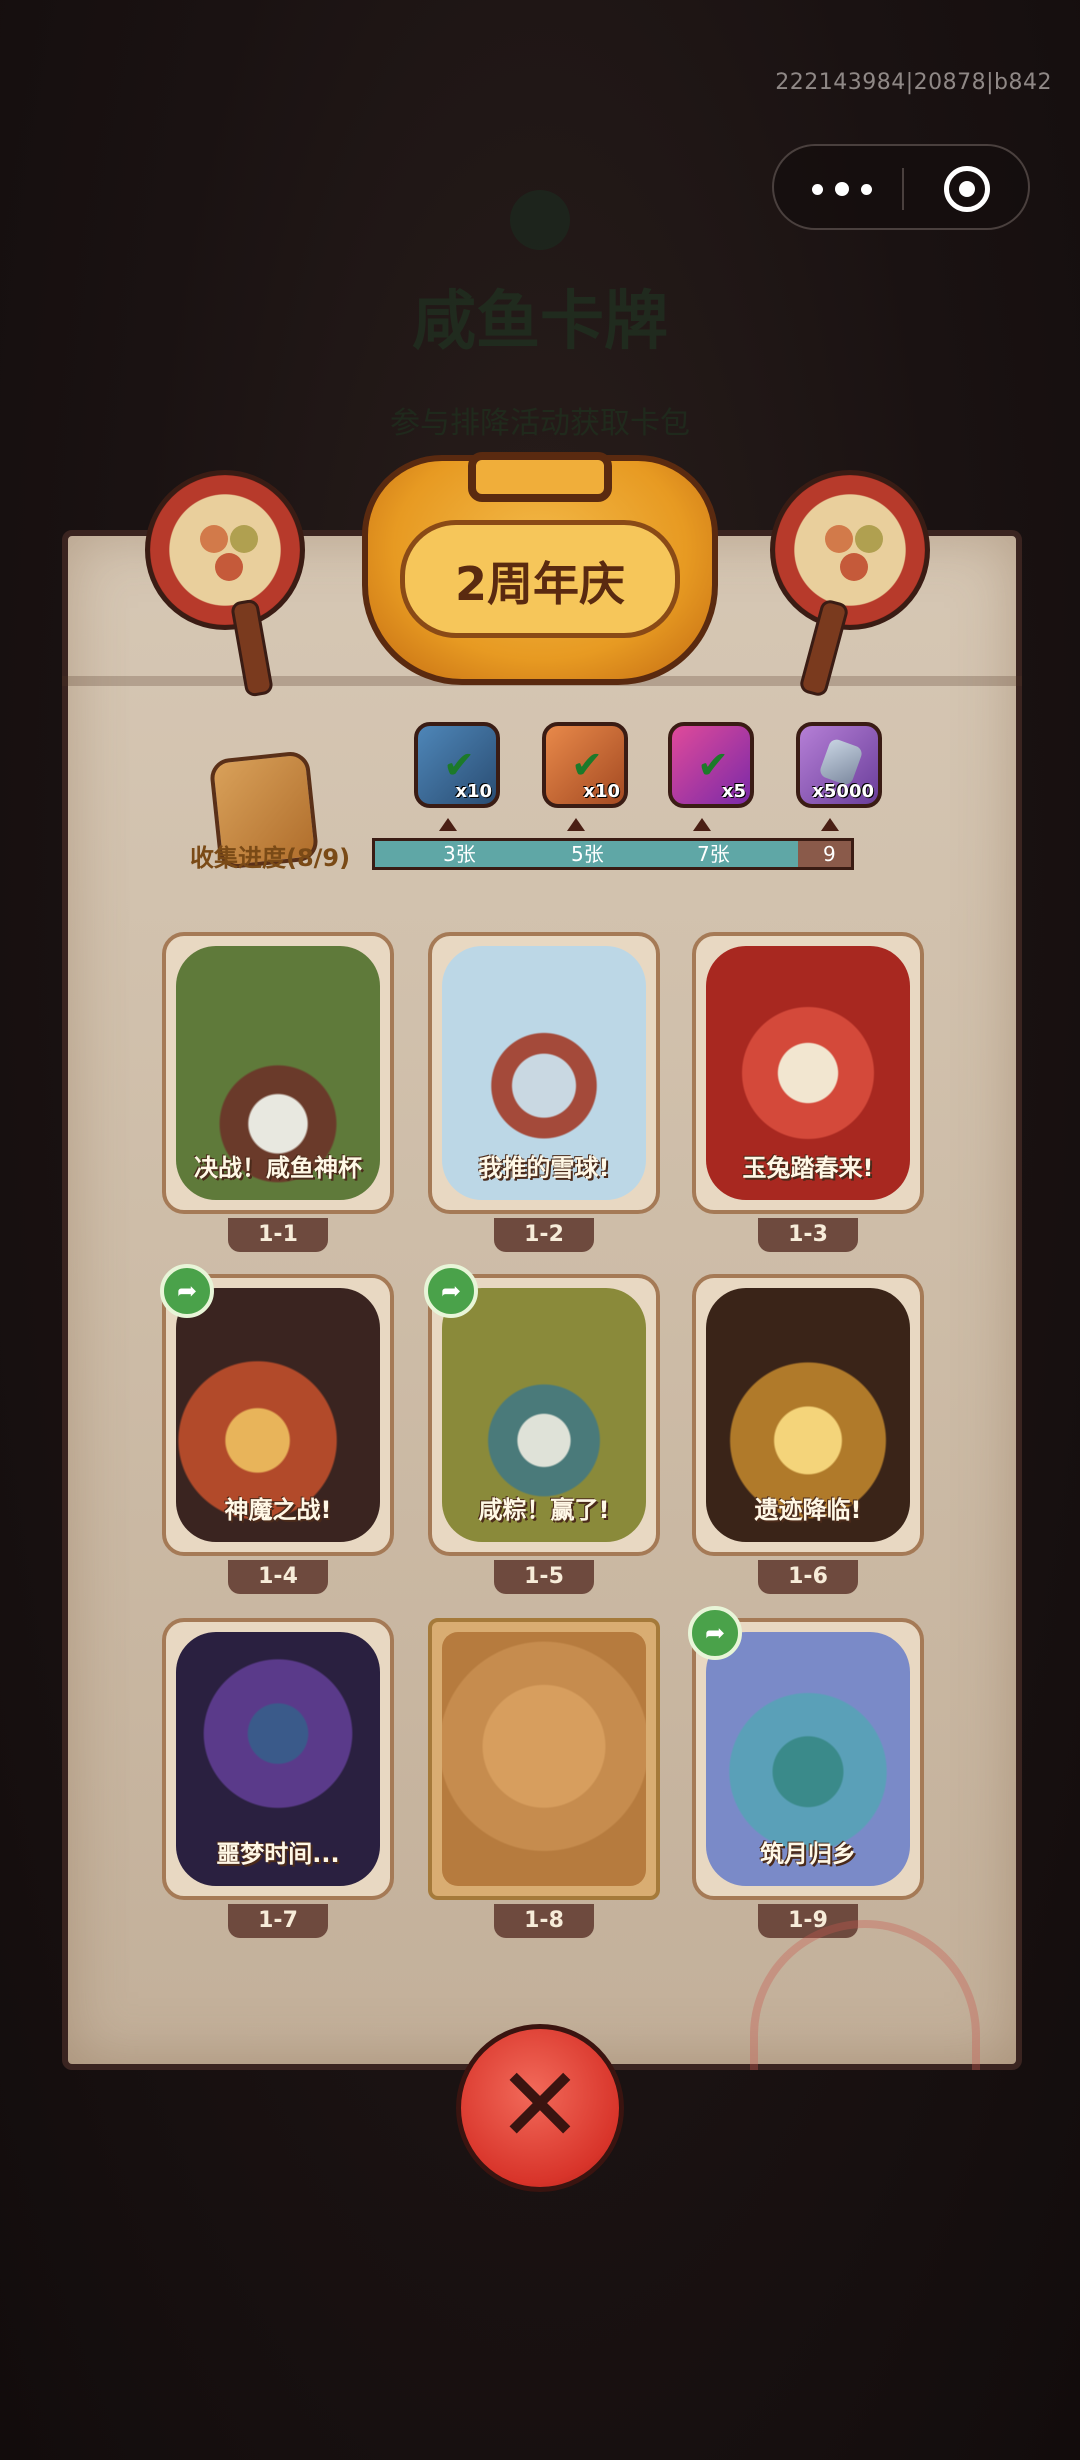 This screenshot has height=2460, width=1080. Describe the element at coordinates (808, 1235) in the screenshot. I see `card-number: 1-3` at that location.